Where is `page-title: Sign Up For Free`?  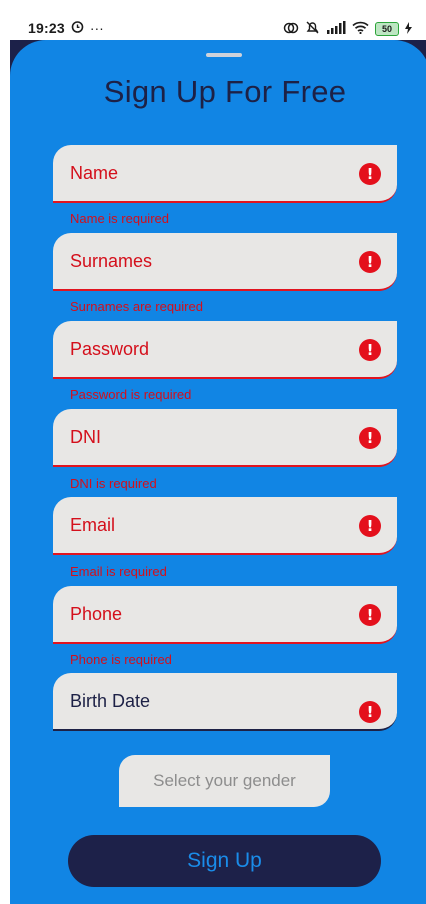
page-title: Sign Up For Free is located at coordinates (225, 91).